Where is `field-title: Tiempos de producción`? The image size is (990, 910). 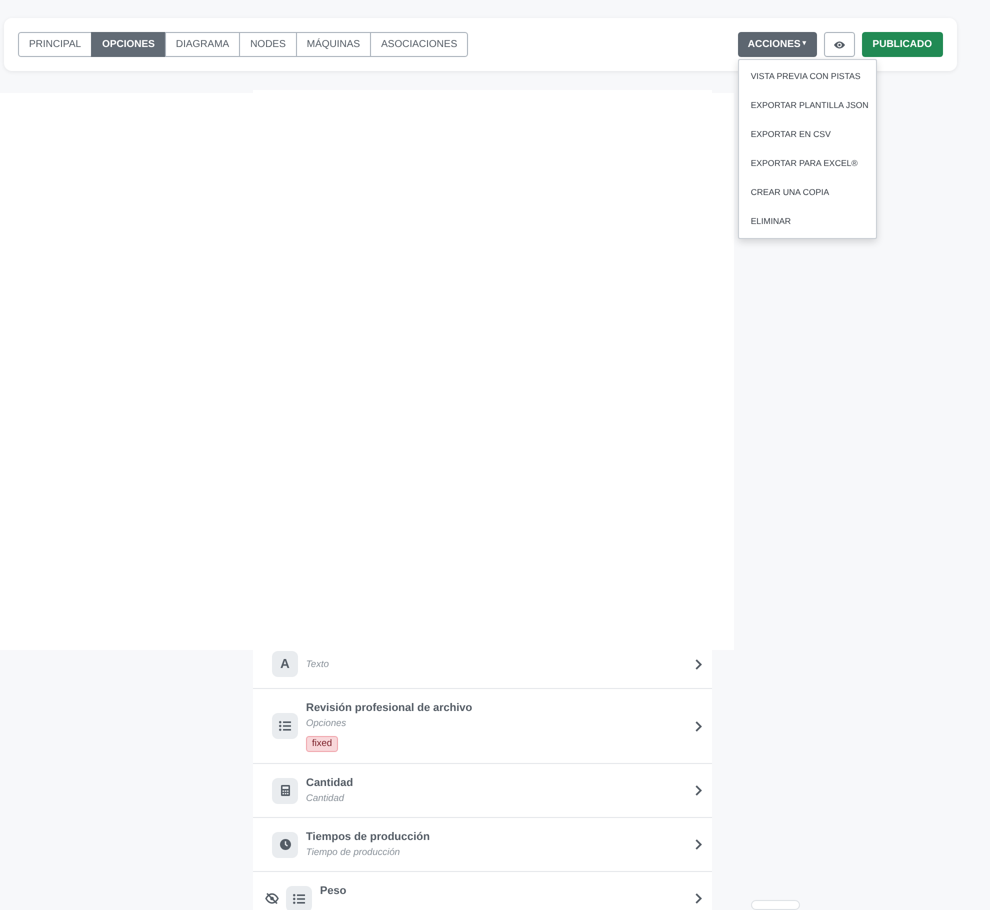
field-title: Tiempos de producción is located at coordinates (368, 837).